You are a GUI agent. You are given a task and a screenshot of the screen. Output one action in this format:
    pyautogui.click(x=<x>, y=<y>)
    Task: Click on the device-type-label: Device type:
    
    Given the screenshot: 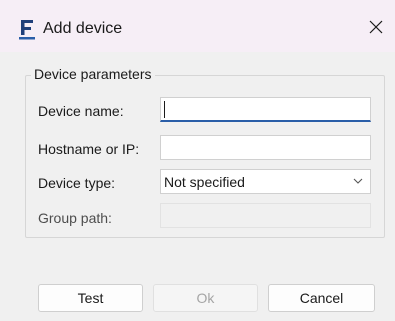 What is the action you would take?
    pyautogui.click(x=77, y=183)
    